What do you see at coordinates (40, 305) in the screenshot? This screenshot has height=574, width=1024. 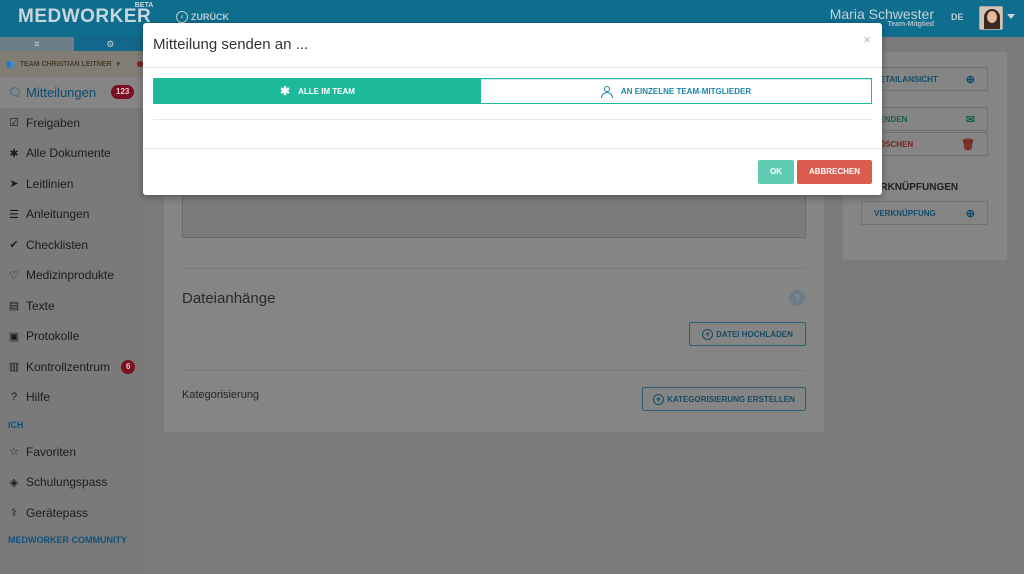 I see `sidebar-item-label: Texte` at bounding box center [40, 305].